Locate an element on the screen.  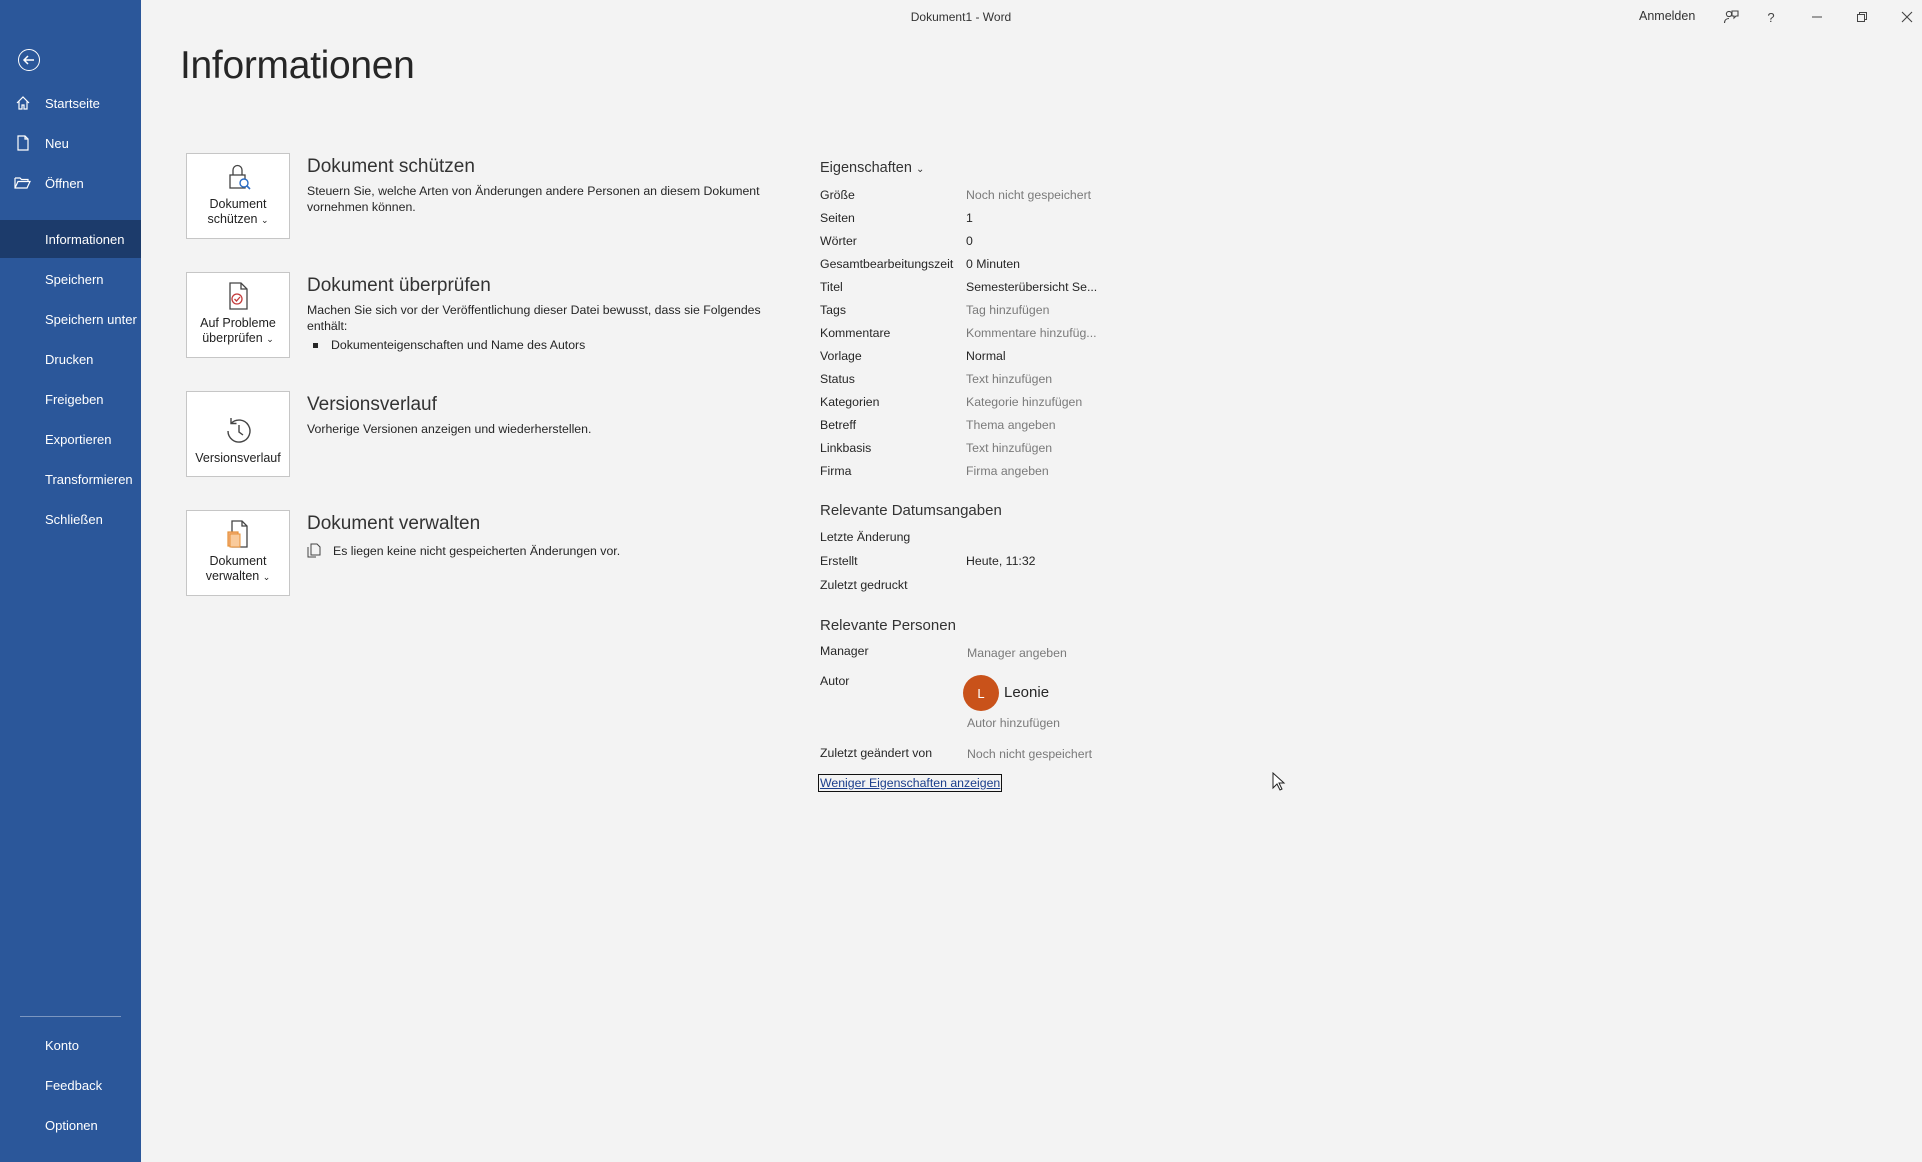
nav-item-exportieren: Exportieren is located at coordinates (70, 439).